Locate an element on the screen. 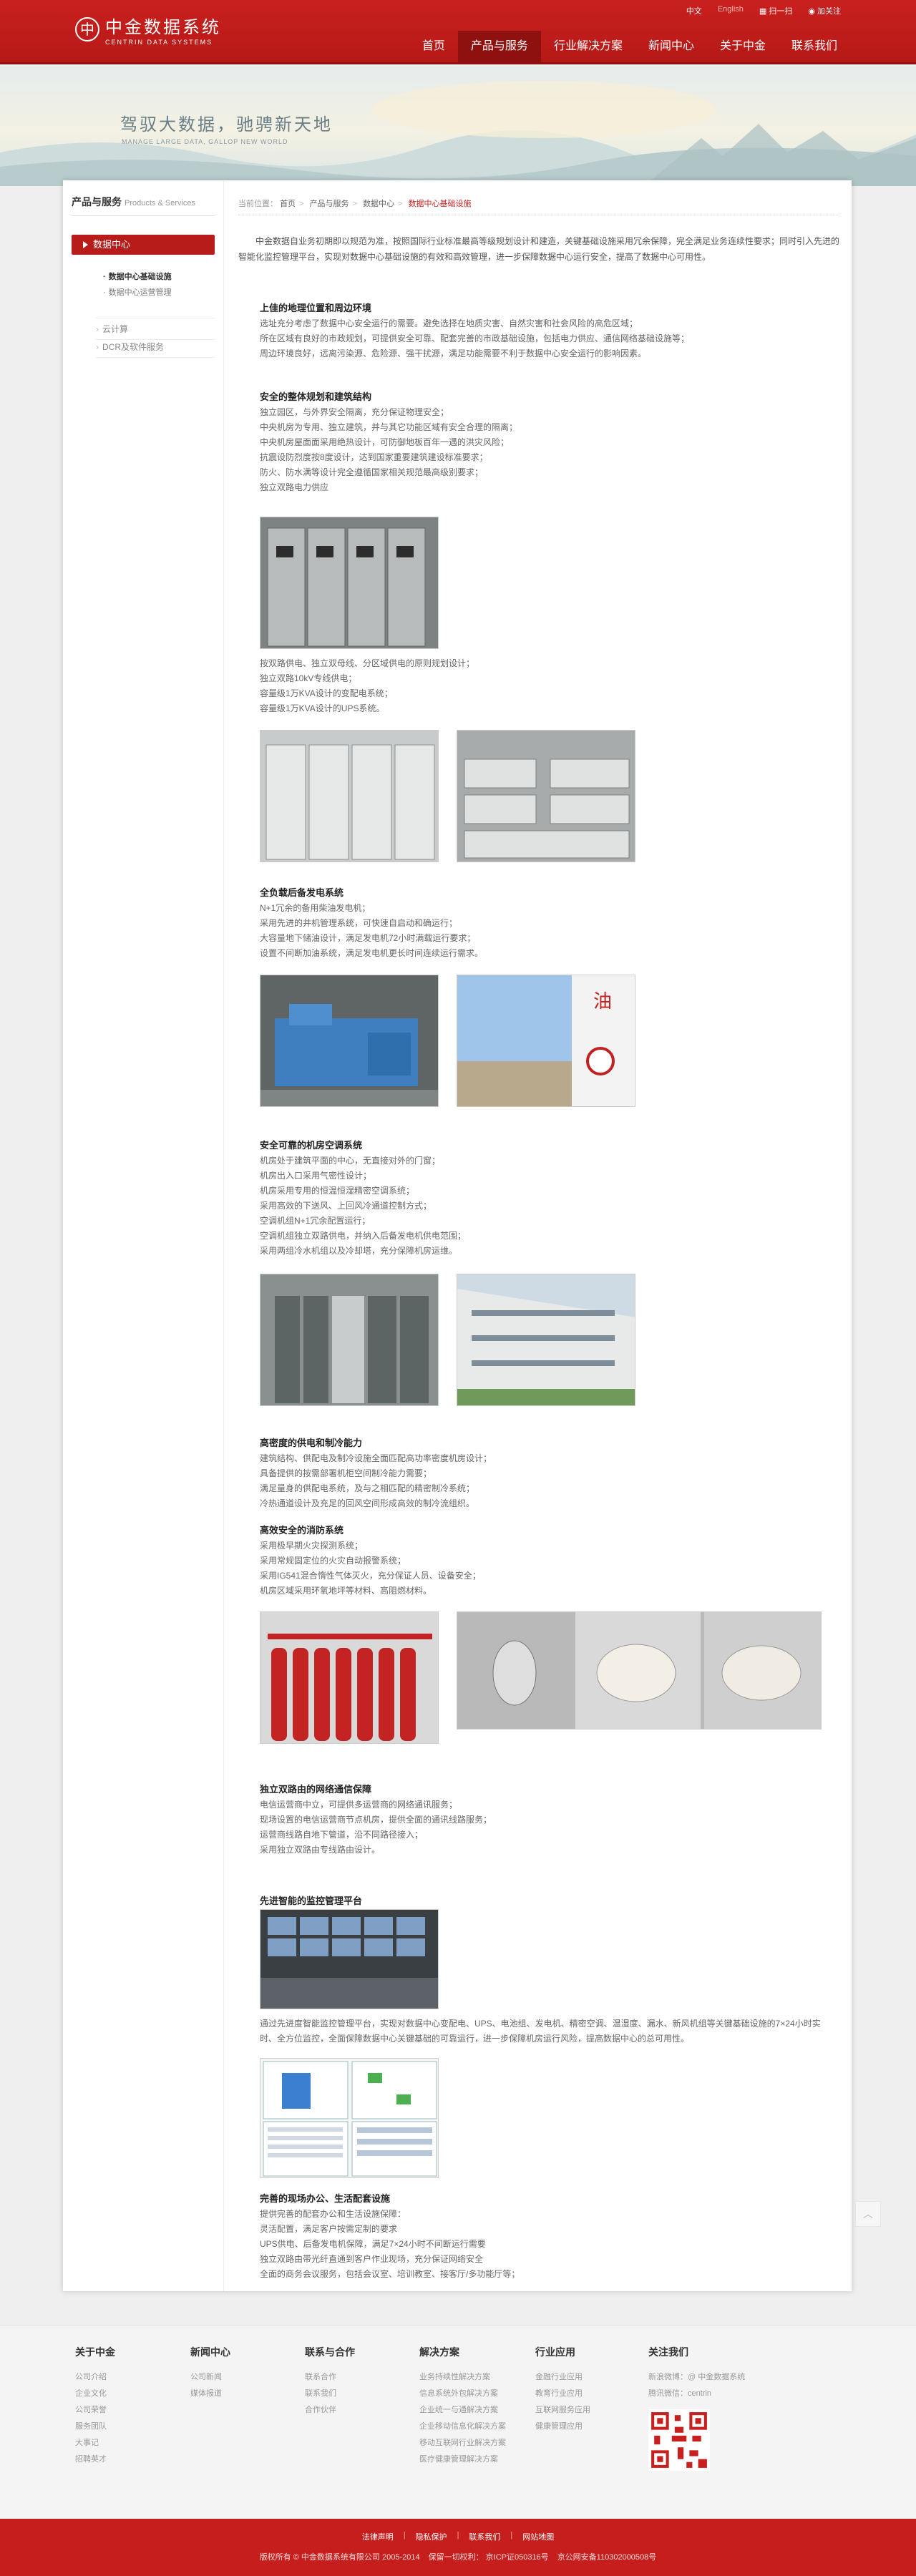  nav-home: 首页 is located at coordinates (433, 48).